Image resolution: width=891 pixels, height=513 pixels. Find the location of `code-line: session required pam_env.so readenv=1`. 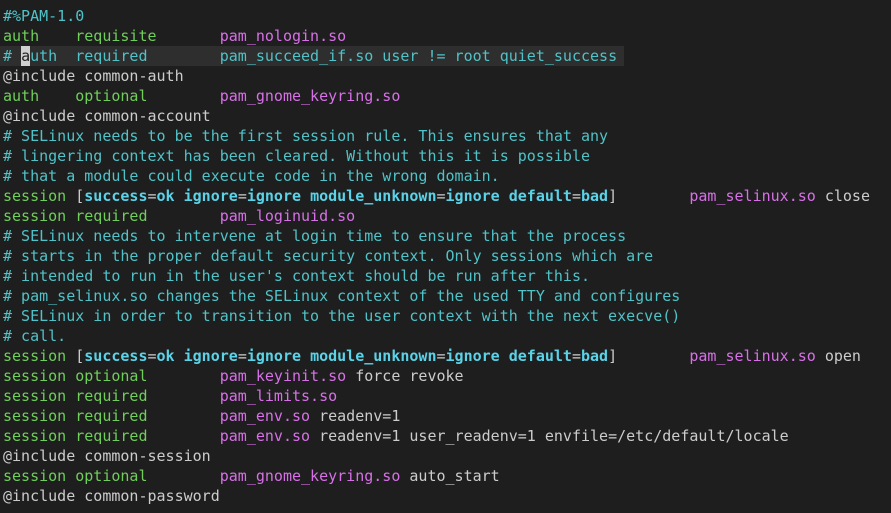

code-line: session required pam_env.so readenv=1 is located at coordinates (445, 416).